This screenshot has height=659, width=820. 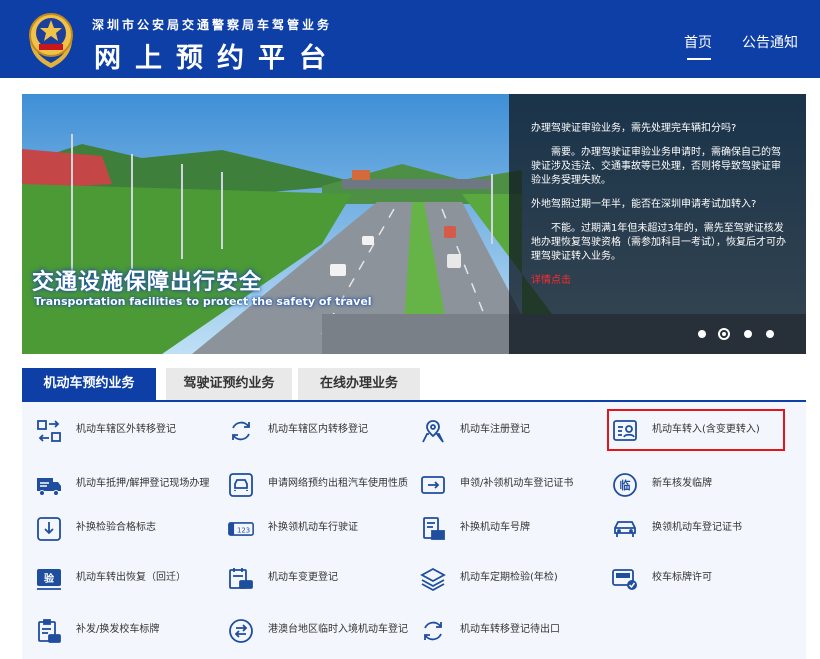 I want to click on faq-question-2: 外地驾照过期一年半，能否在深圳申请考试加转入?, so click(x=644, y=204).